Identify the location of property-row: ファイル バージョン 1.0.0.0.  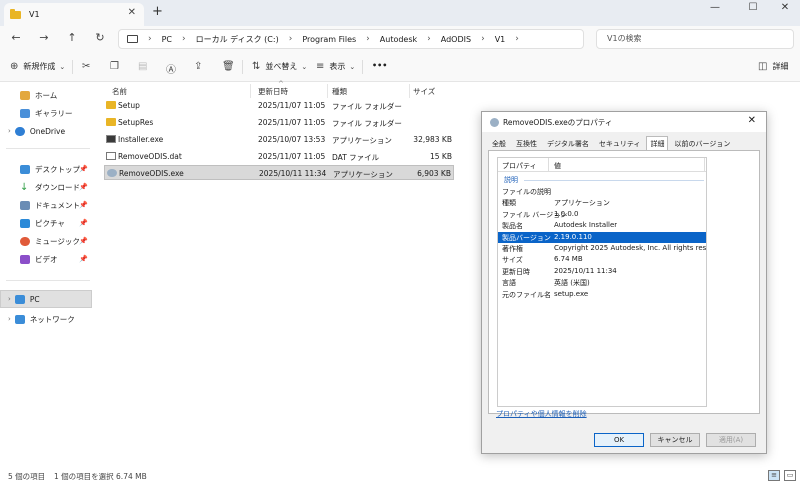
(602, 214).